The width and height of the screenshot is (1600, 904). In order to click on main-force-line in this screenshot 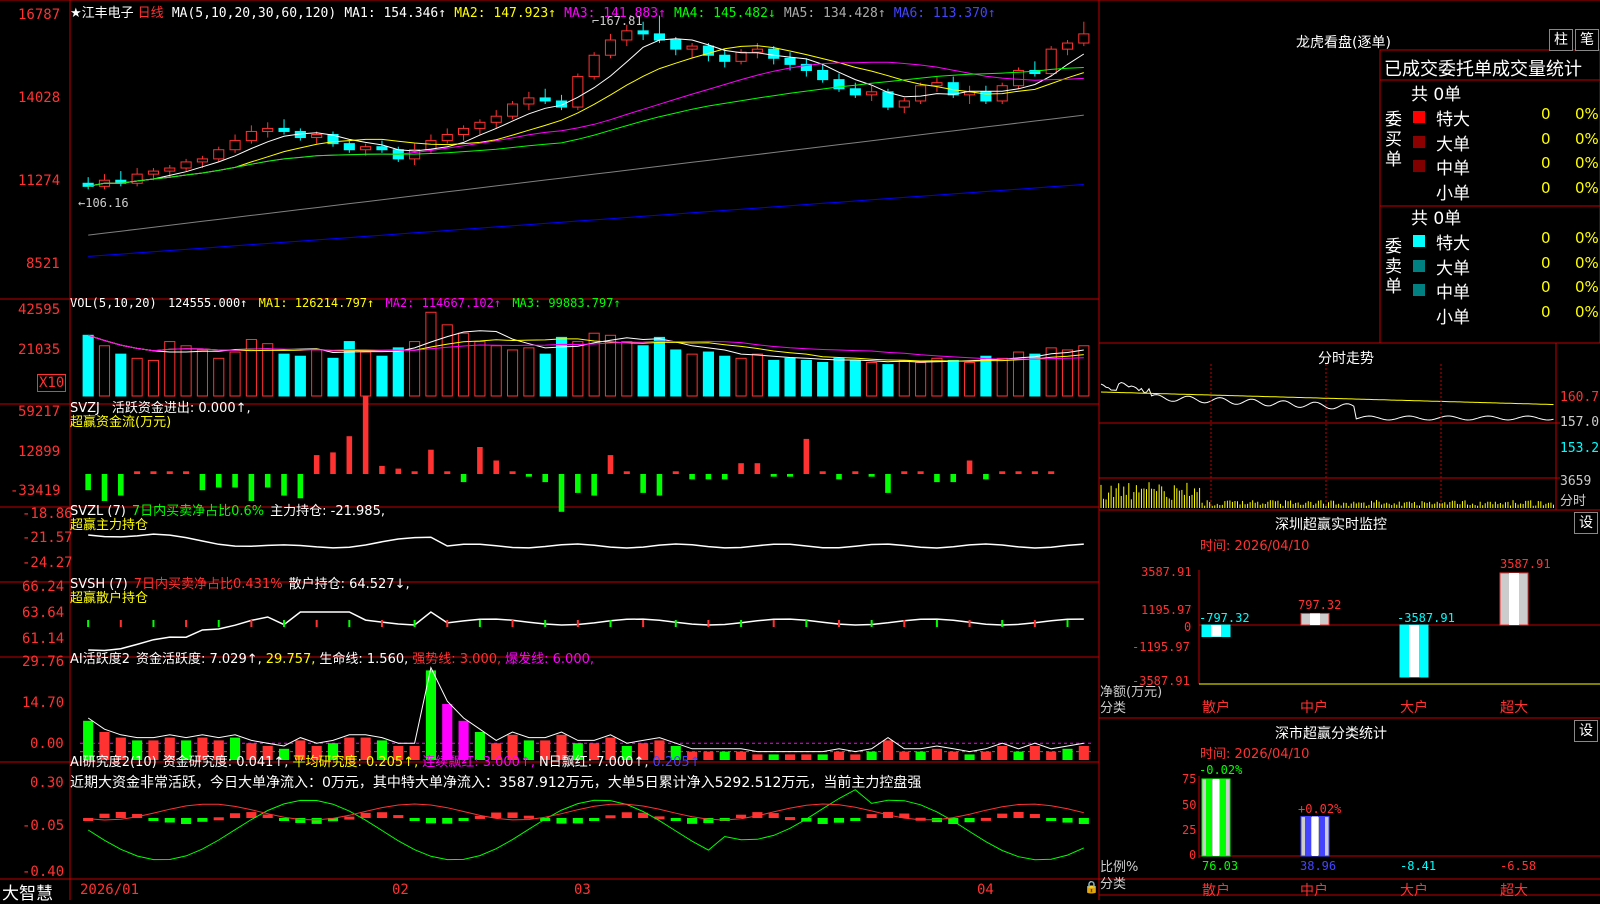, I will do `click(586, 541)`.